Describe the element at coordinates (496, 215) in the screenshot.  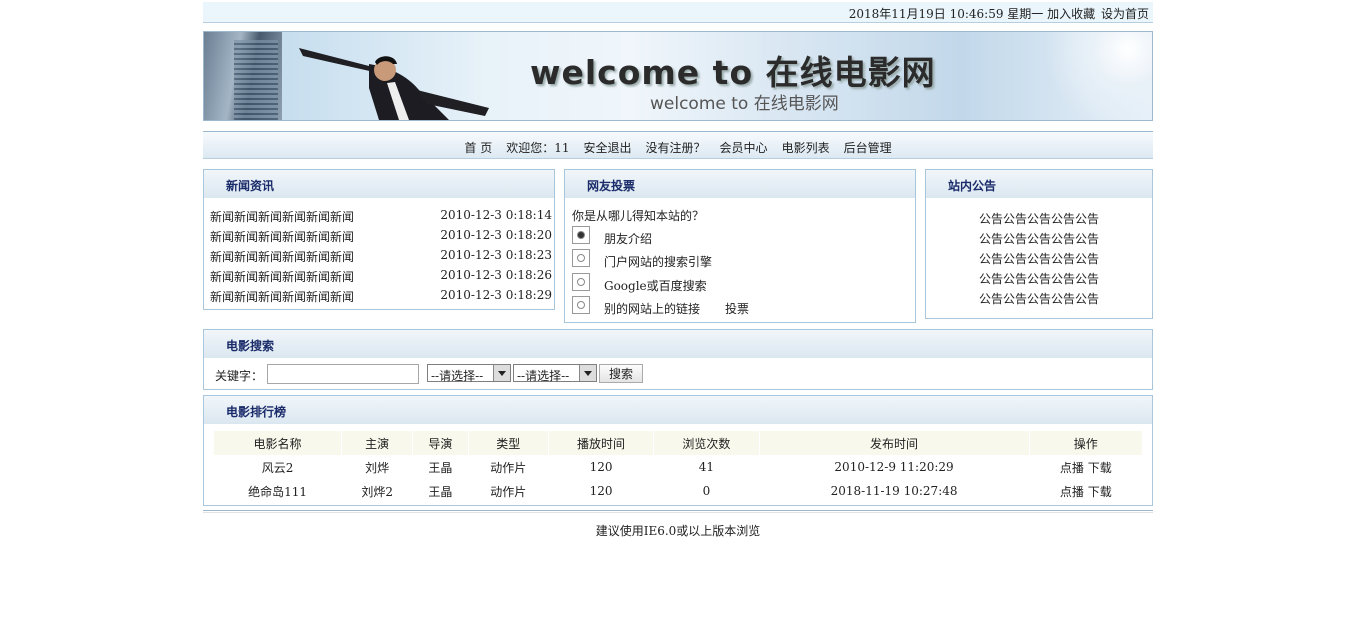
I see `news-date: 2010-12-3 0:18:14` at that location.